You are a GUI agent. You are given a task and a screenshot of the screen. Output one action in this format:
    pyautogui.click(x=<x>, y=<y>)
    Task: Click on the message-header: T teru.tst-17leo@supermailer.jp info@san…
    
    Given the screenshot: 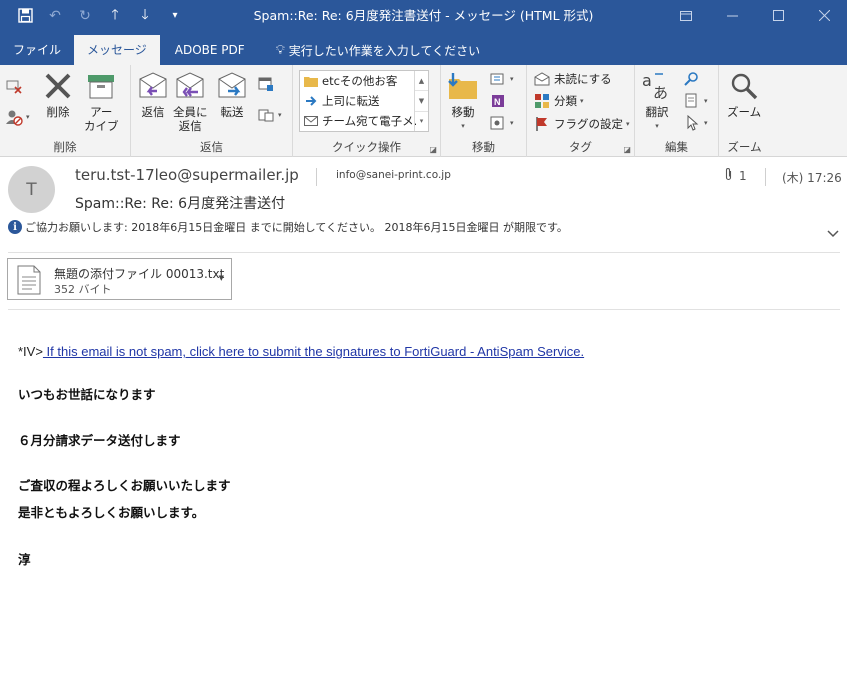 What is the action you would take?
    pyautogui.click(x=423, y=205)
    